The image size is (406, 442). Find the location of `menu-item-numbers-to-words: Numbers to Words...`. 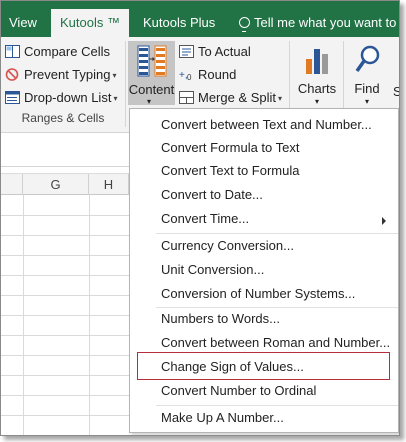

menu-item-numbers-to-words: Numbers to Words... is located at coordinates (220, 319).